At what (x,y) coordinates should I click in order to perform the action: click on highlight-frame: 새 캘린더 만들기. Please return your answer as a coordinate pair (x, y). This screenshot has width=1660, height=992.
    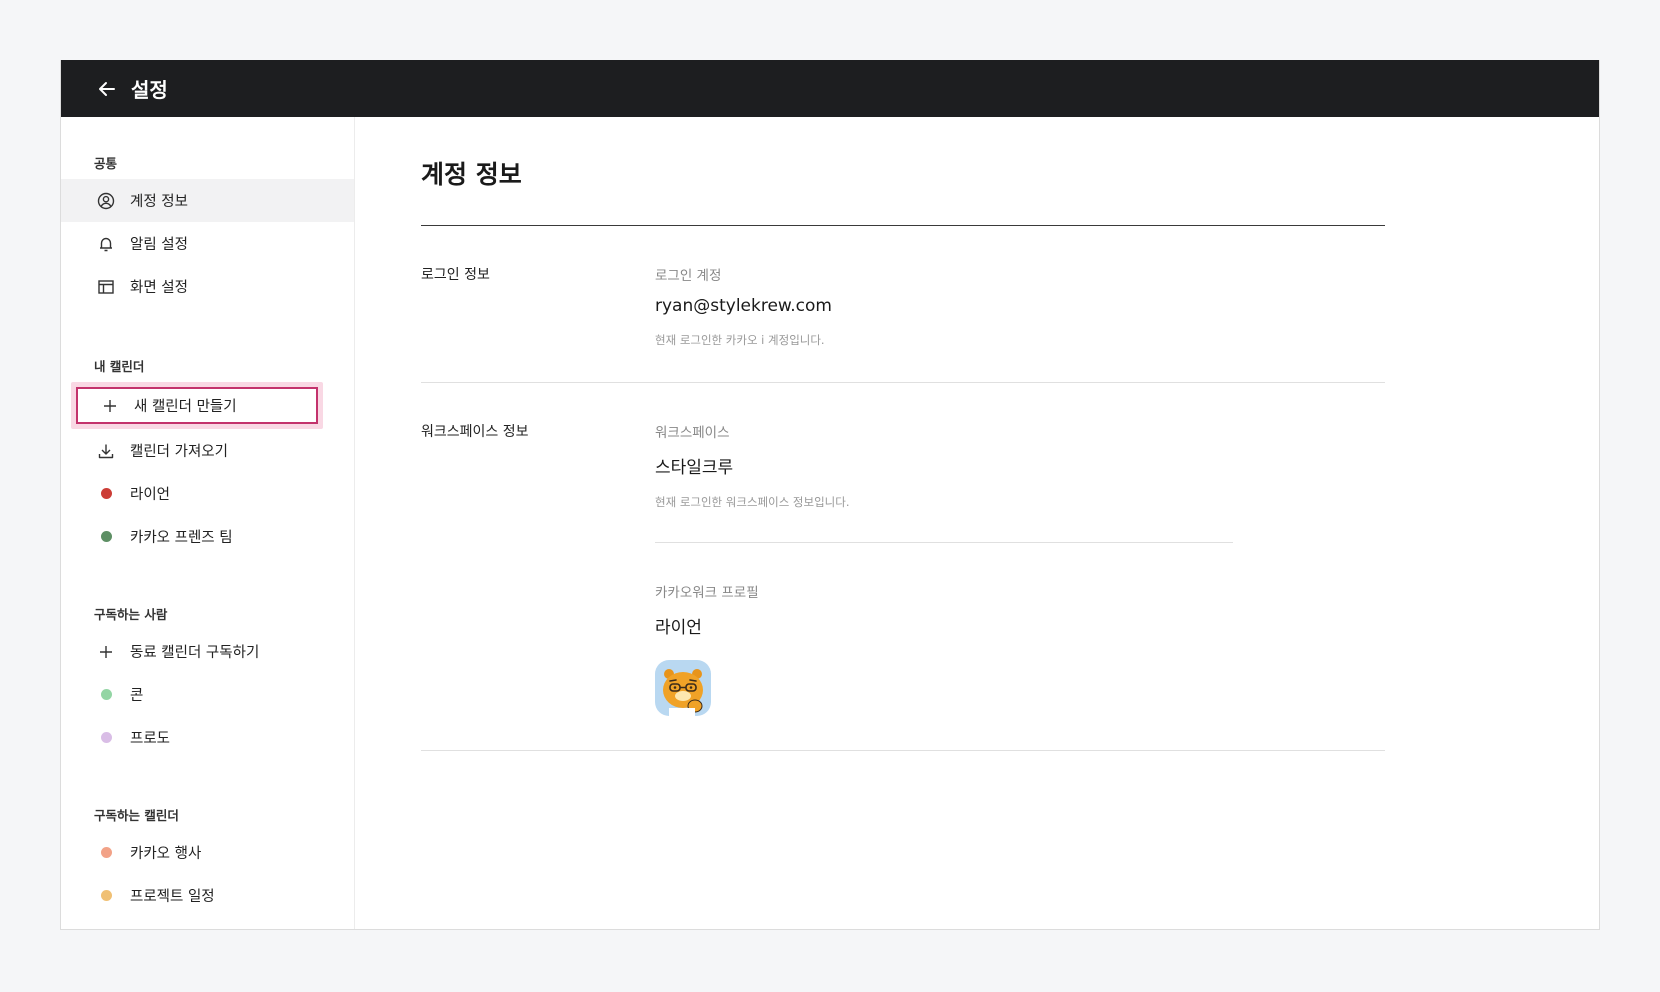
    Looking at the image, I should click on (197, 405).